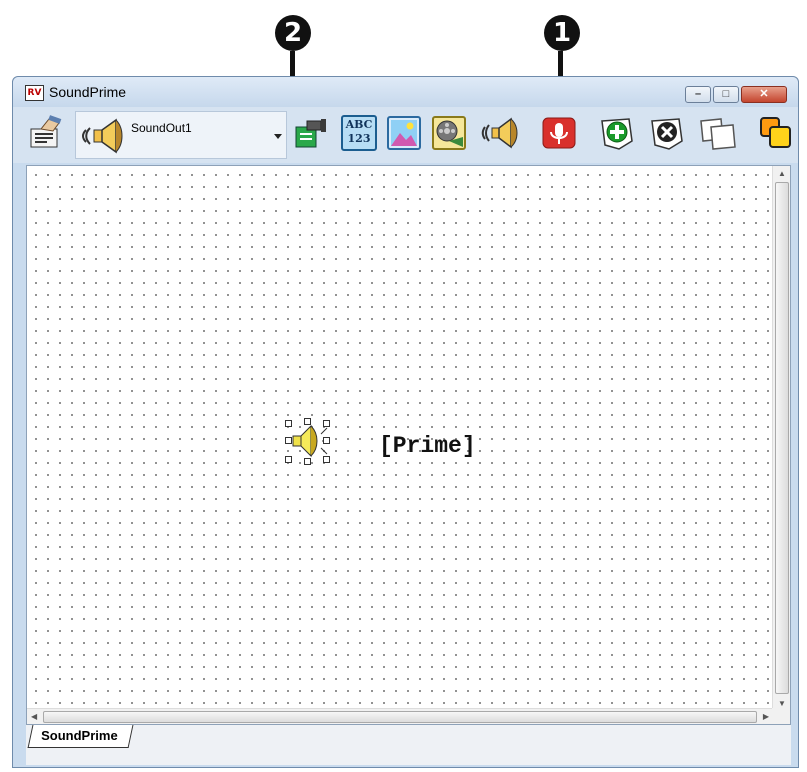  What do you see at coordinates (781, 716) in the screenshot?
I see `scroll-corner` at bounding box center [781, 716].